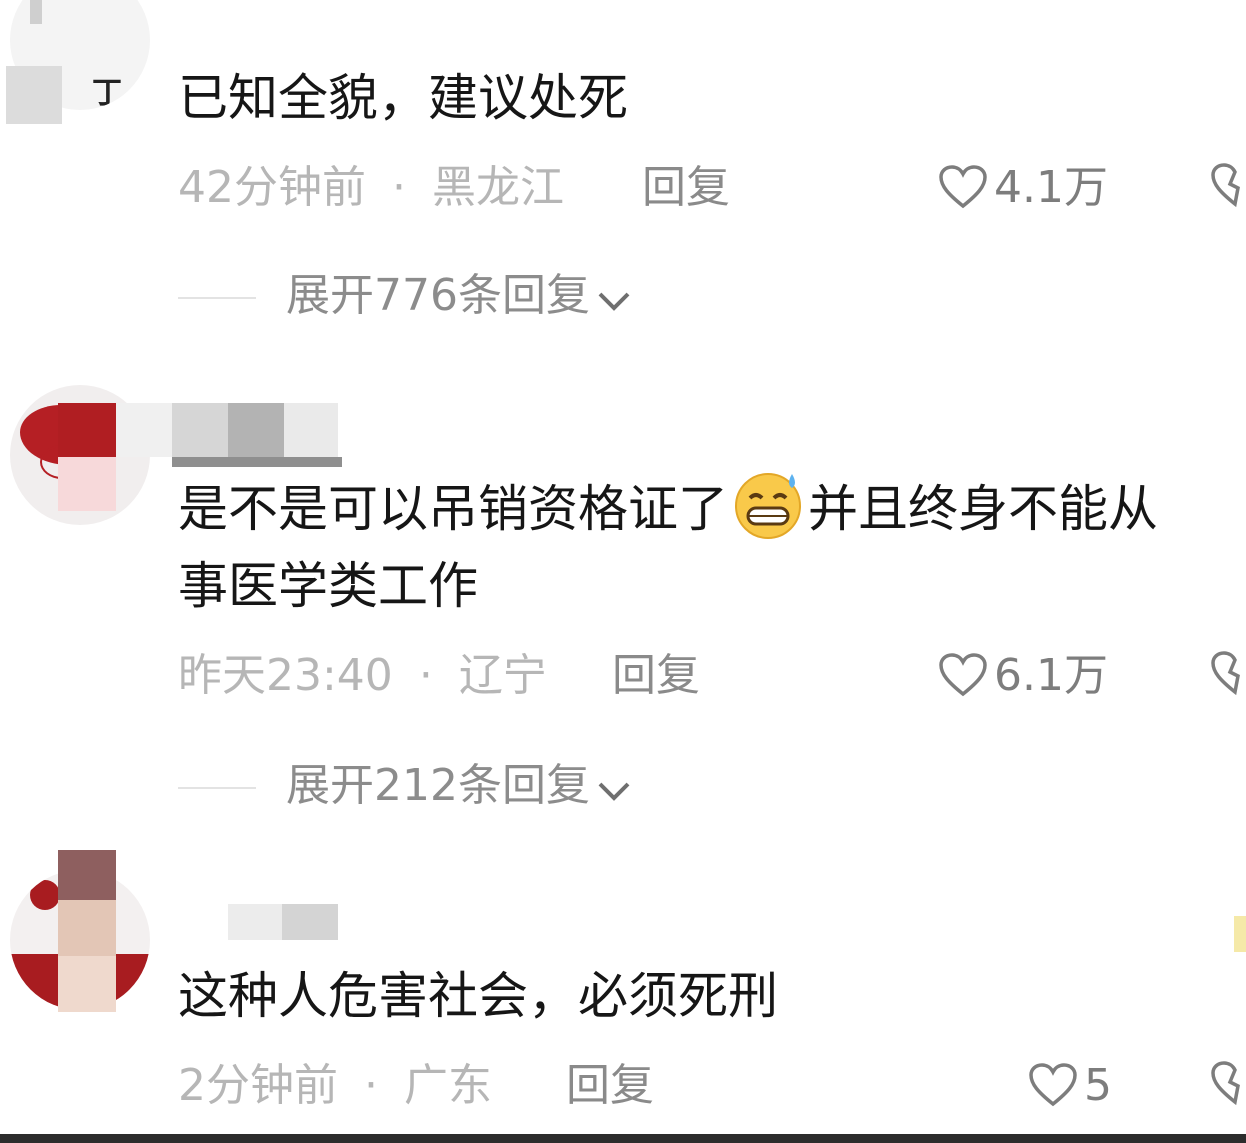 The image size is (1246, 1143). Describe the element at coordinates (983, 509) in the screenshot. I see `comment-text-part: 并且终身不能从` at that location.